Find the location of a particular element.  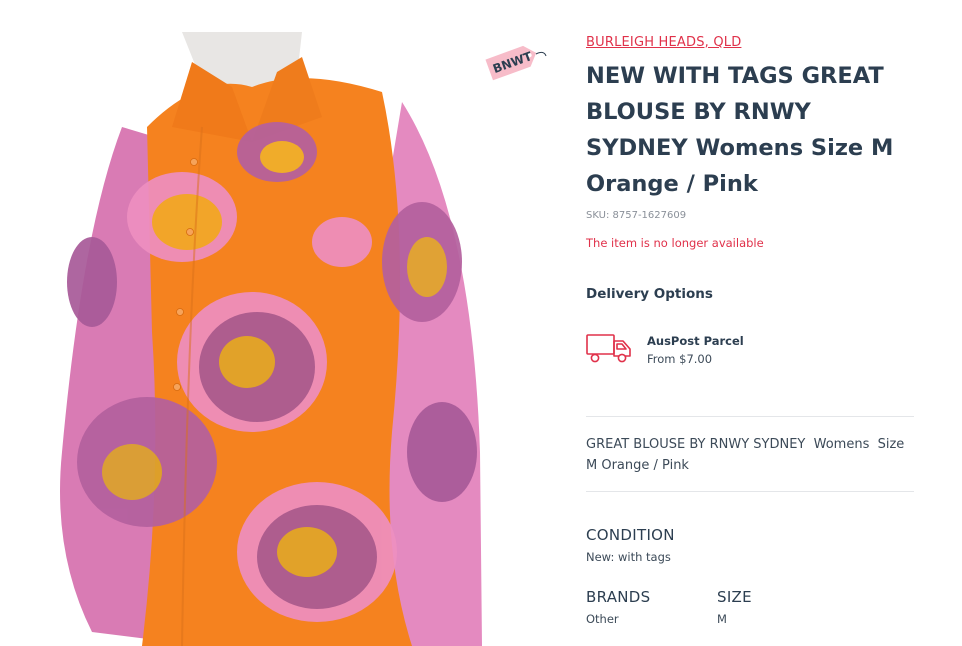

size-label: SIZE is located at coordinates (734, 597).